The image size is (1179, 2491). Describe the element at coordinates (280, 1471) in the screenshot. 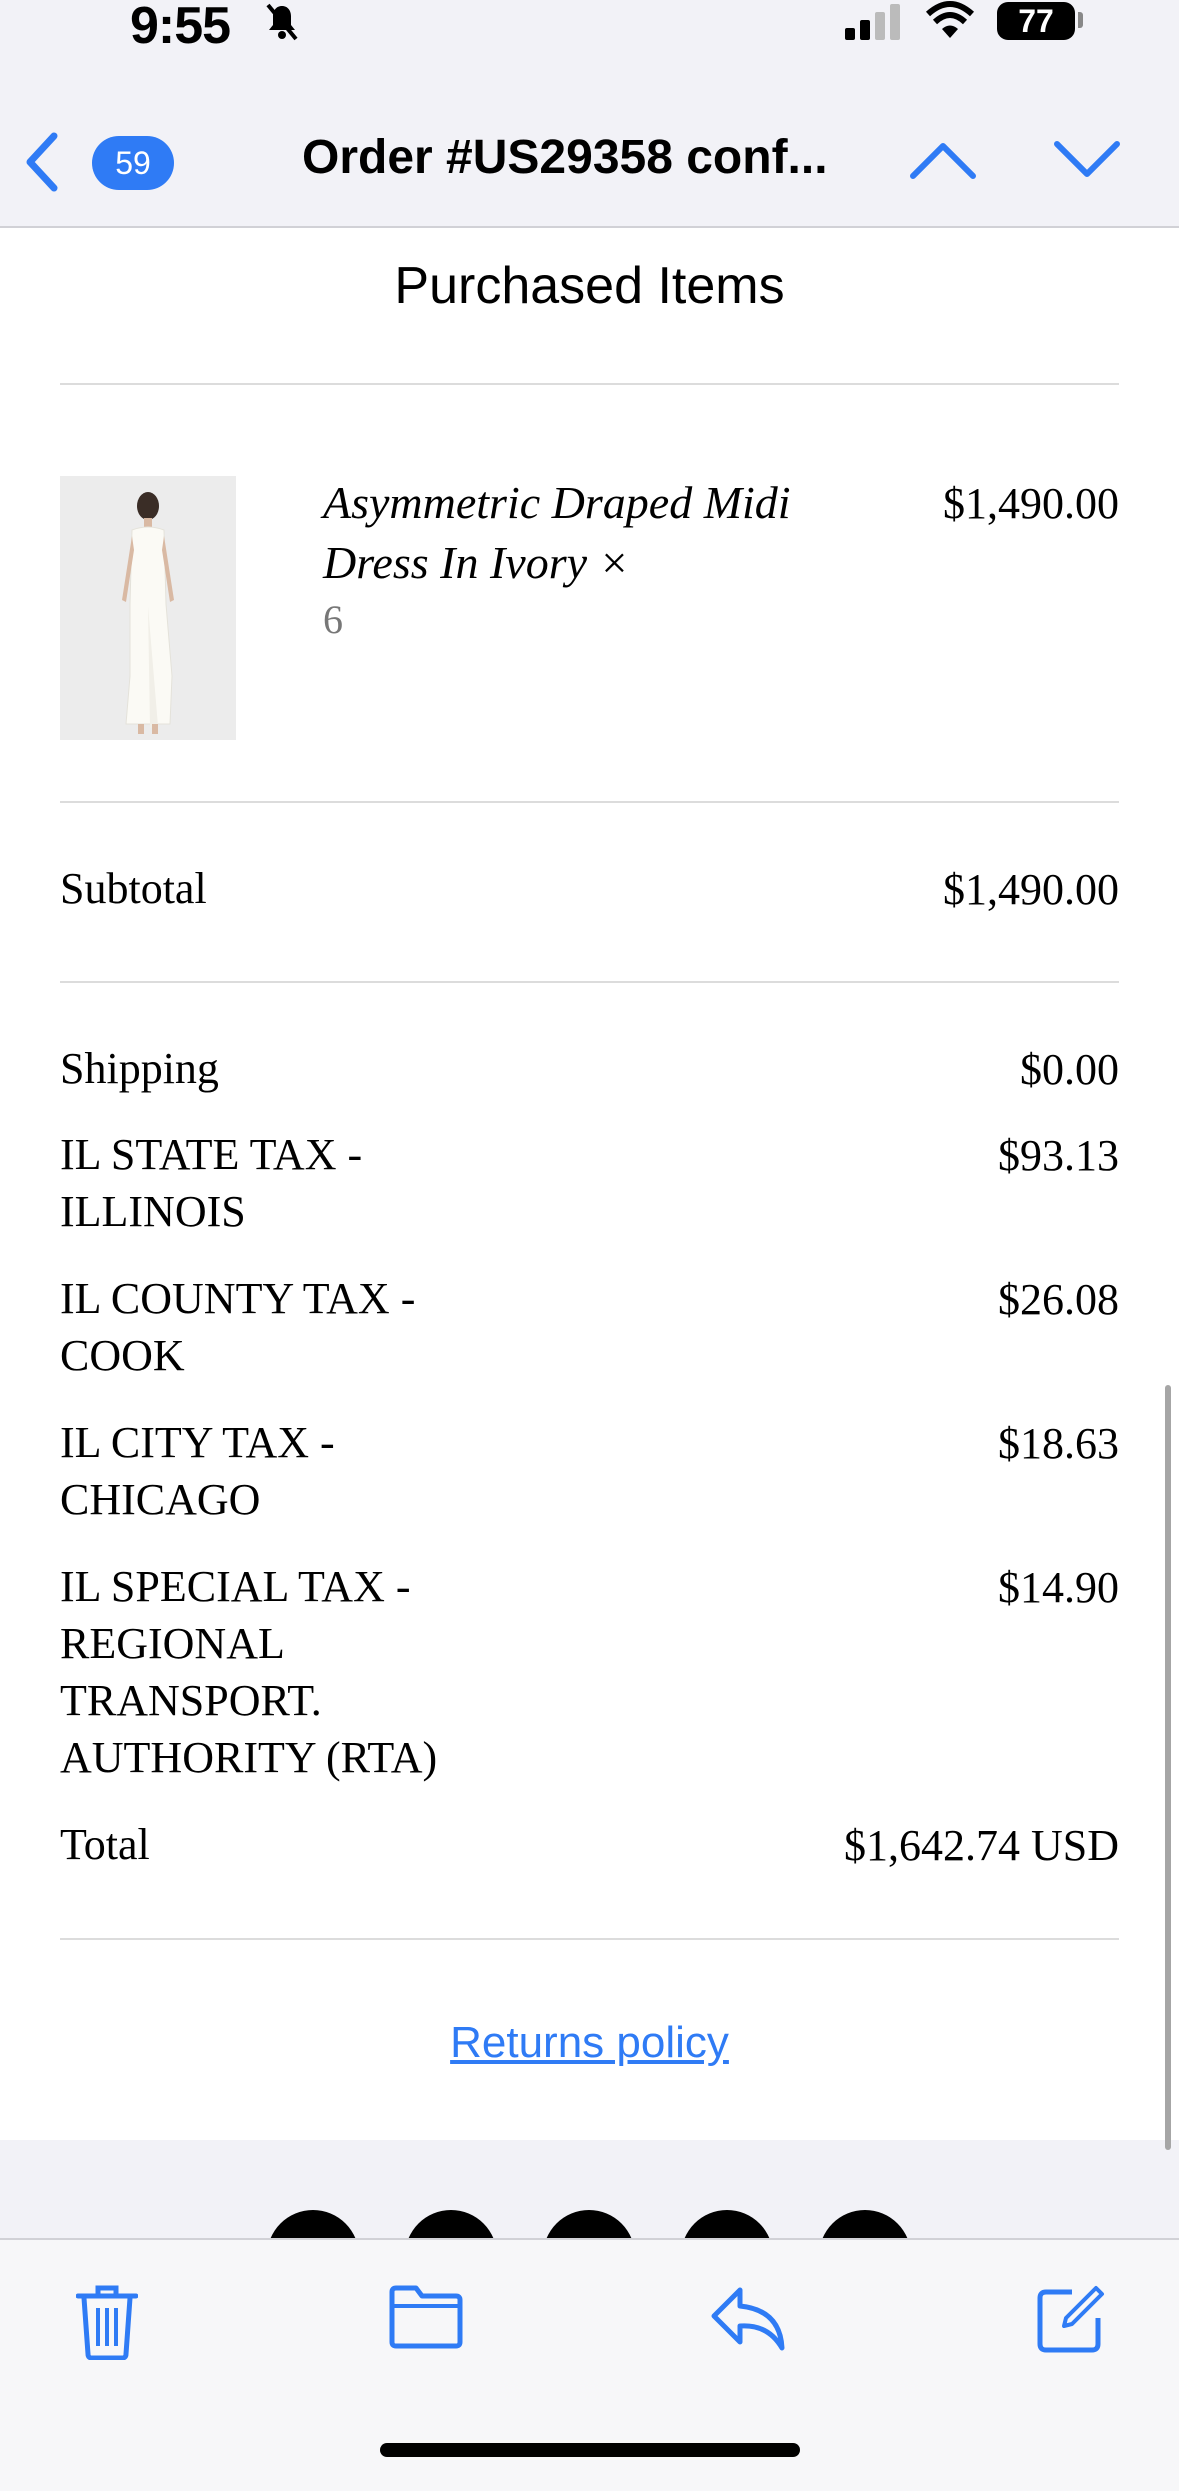

I see `city-tax-label: IL CITY TAX - CHICAGO` at that location.